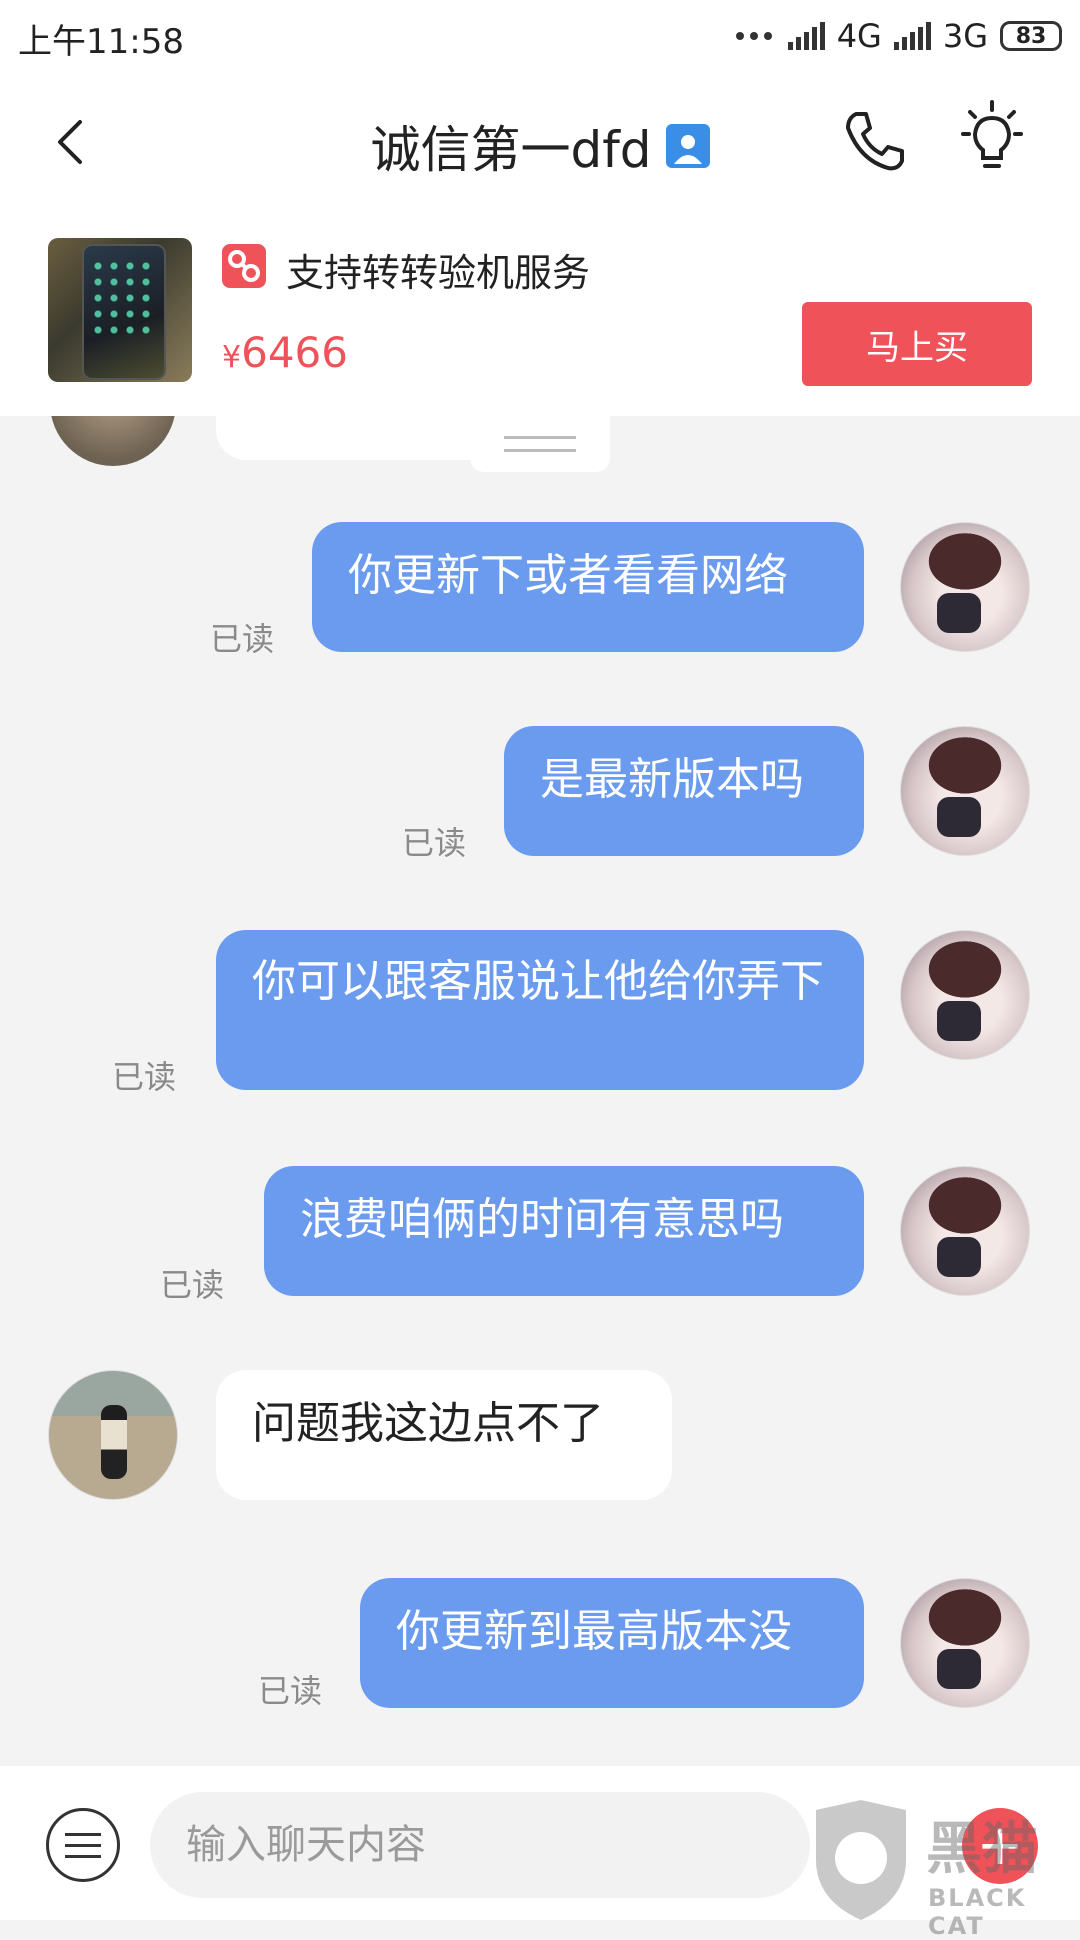  I want to click on status-indicators: 4G 3G 83, so click(898, 36).